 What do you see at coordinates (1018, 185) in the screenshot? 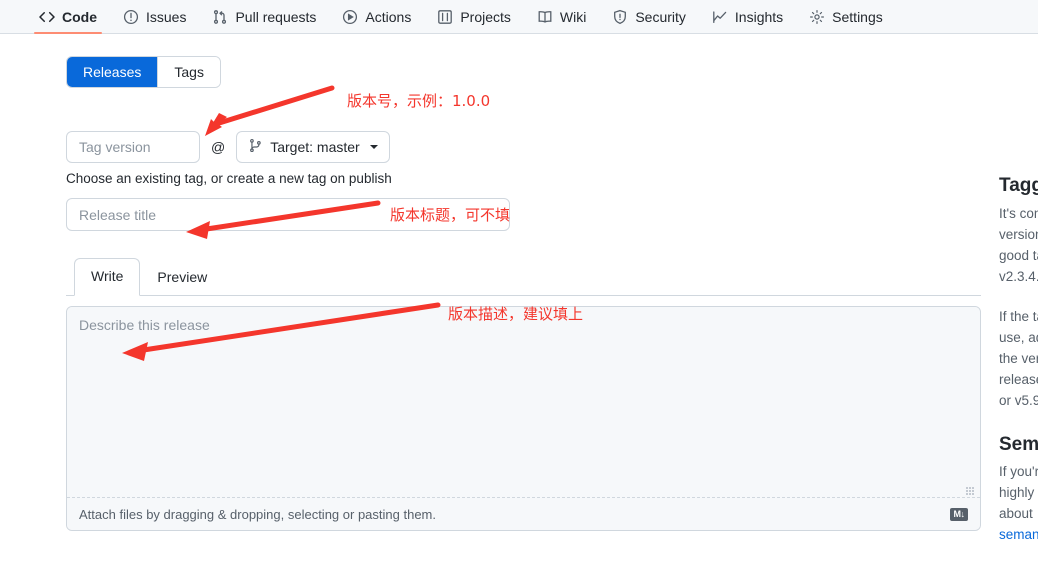
I see `sidebar-heading-tagging: Tagging suggestions` at bounding box center [1018, 185].